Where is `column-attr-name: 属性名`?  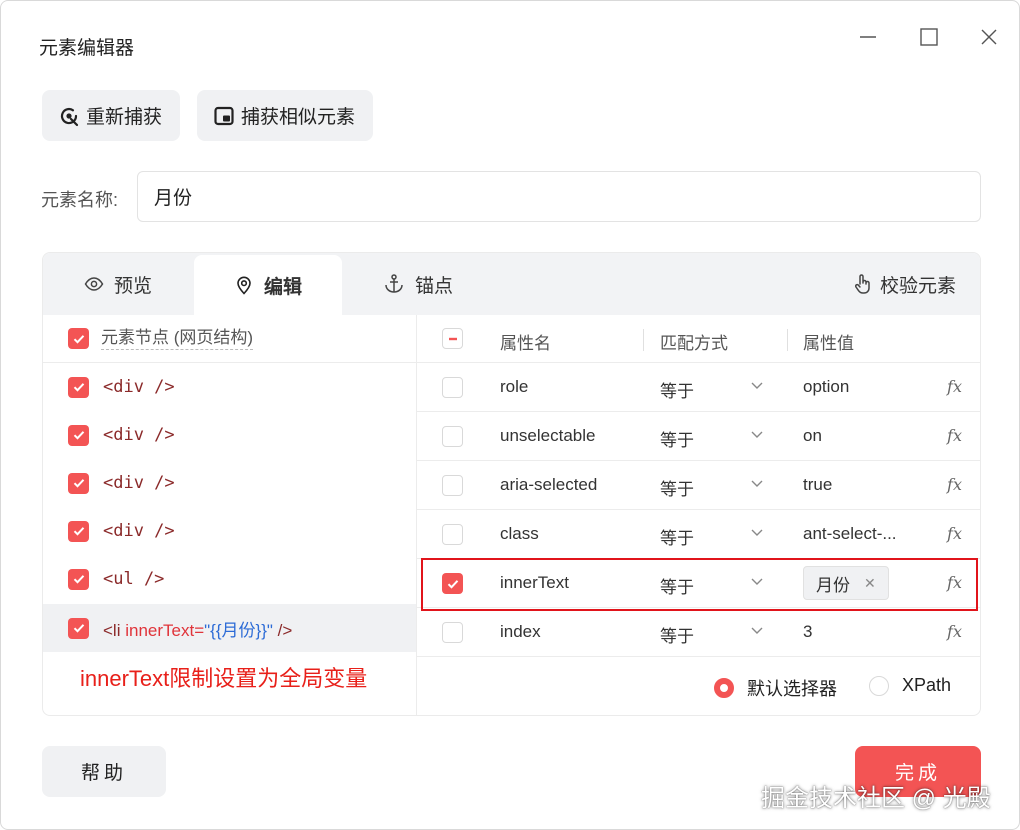
column-attr-name: 属性名 is located at coordinates (525, 343).